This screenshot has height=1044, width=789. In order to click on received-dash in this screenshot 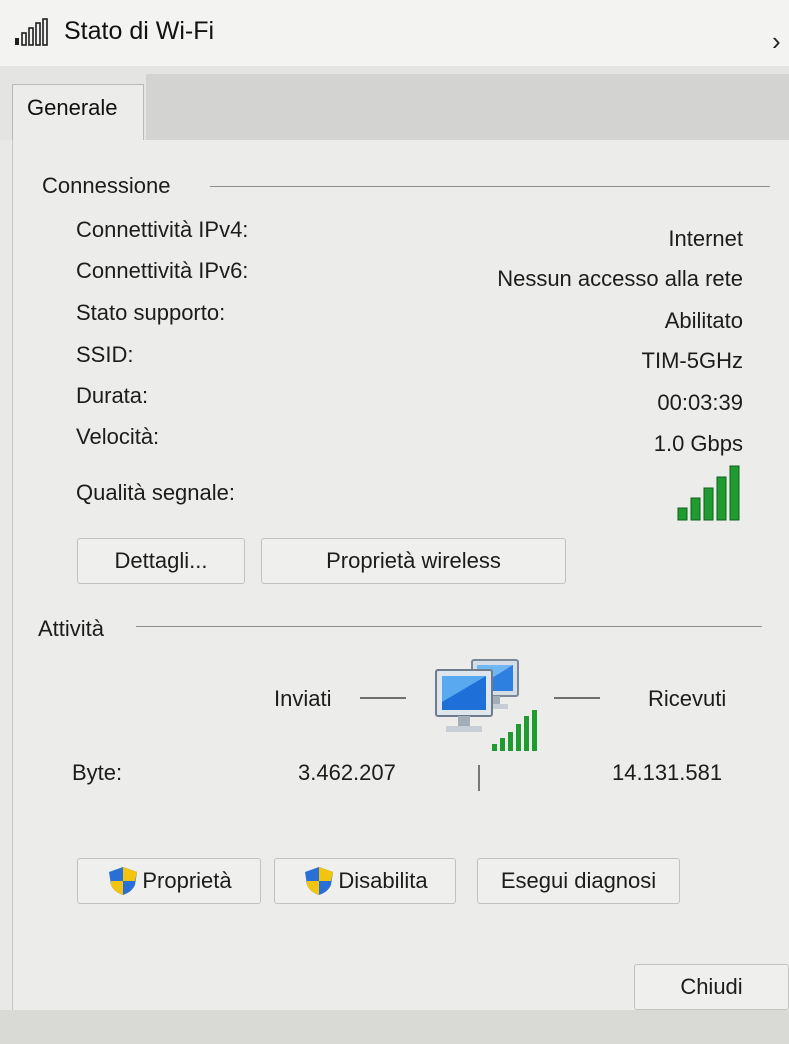, I will do `click(577, 698)`.